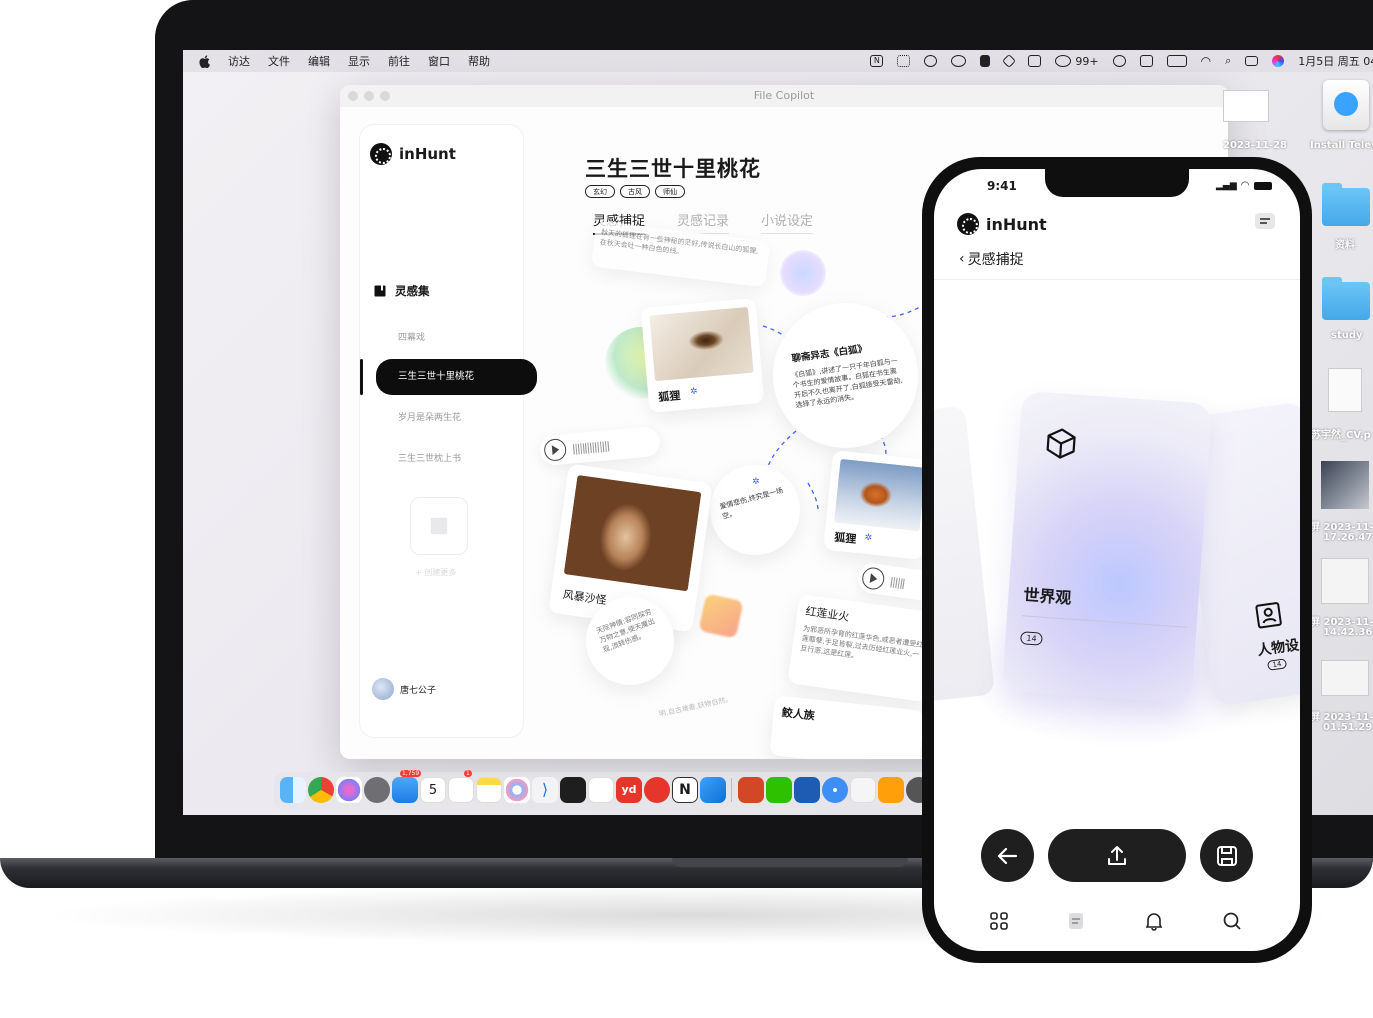 The image size is (1373, 1018). I want to click on back-link: ‹ 灵感捕捉, so click(991, 259).